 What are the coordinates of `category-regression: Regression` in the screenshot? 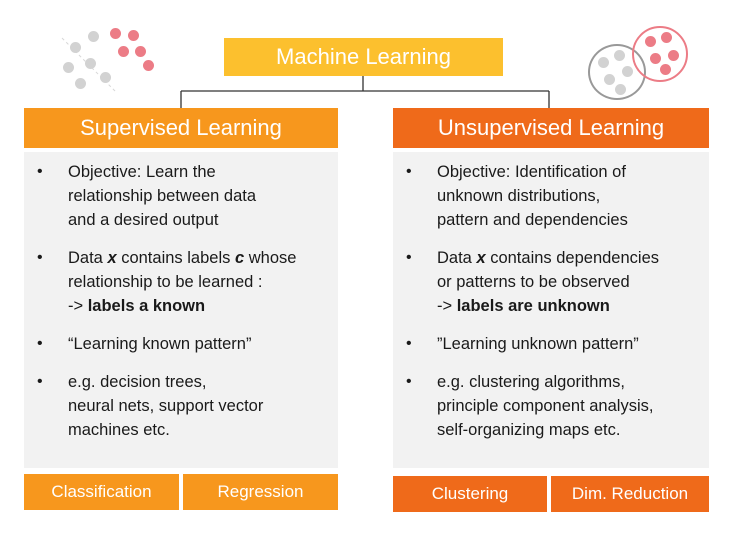 It's located at (260, 492).